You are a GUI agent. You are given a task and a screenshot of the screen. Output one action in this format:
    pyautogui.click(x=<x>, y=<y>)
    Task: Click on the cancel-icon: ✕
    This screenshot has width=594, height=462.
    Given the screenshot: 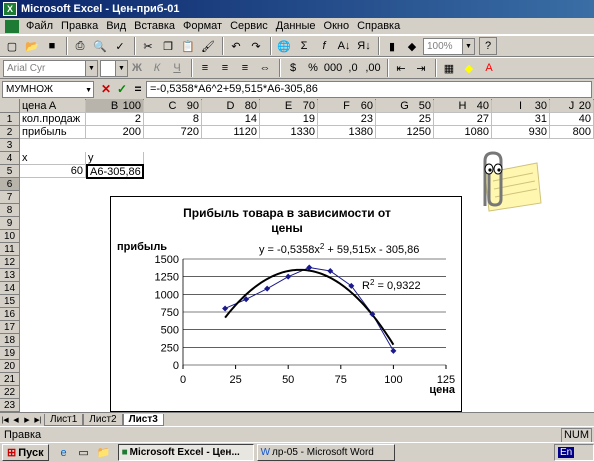 What is the action you would take?
    pyautogui.click(x=106, y=89)
    